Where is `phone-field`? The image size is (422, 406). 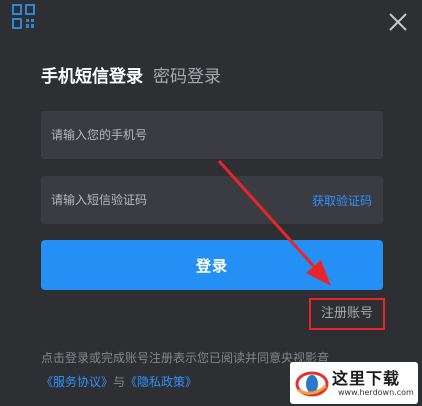
phone-field is located at coordinates (212, 135).